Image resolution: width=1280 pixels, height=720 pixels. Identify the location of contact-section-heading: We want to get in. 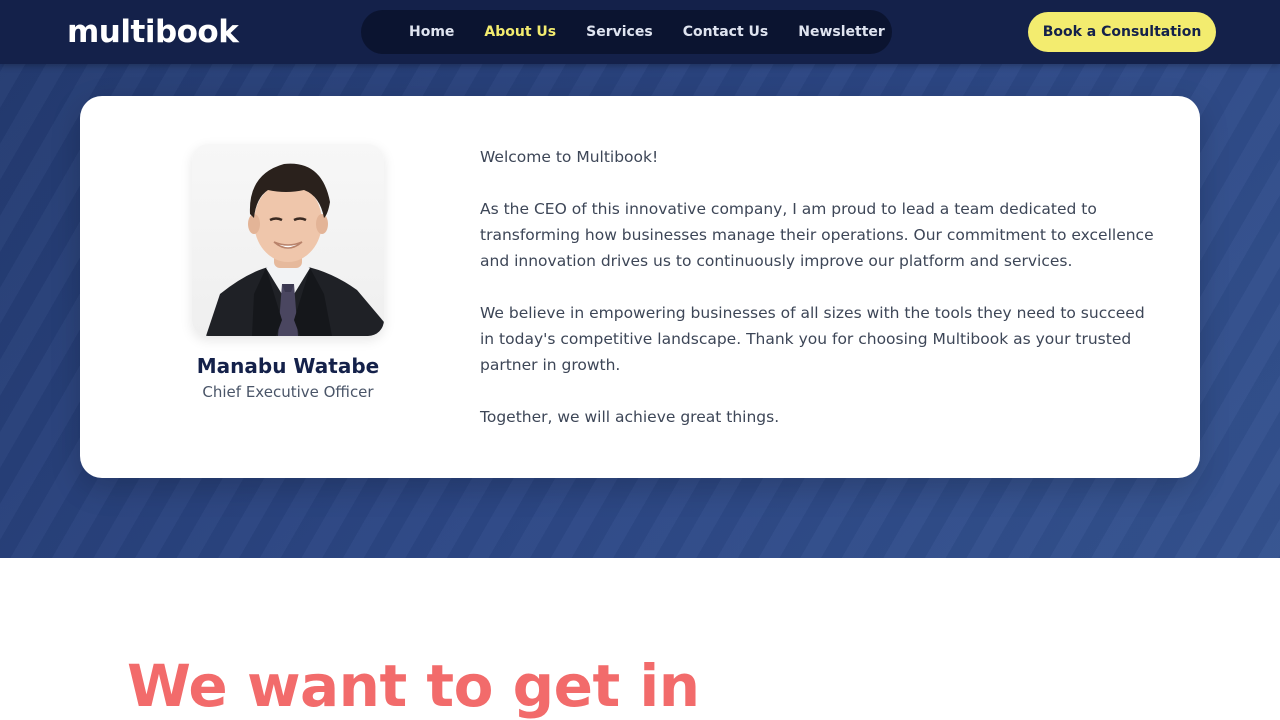
(413, 686).